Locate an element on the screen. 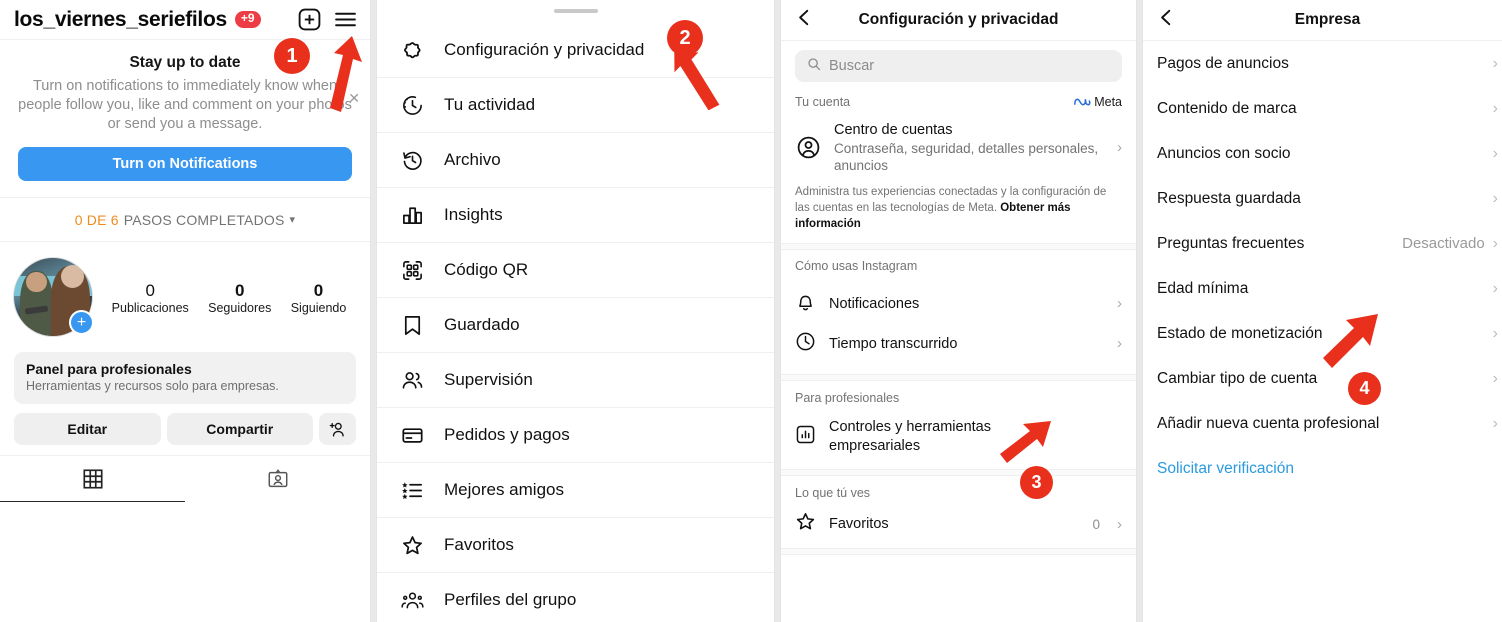  tab-grid is located at coordinates (92, 479).